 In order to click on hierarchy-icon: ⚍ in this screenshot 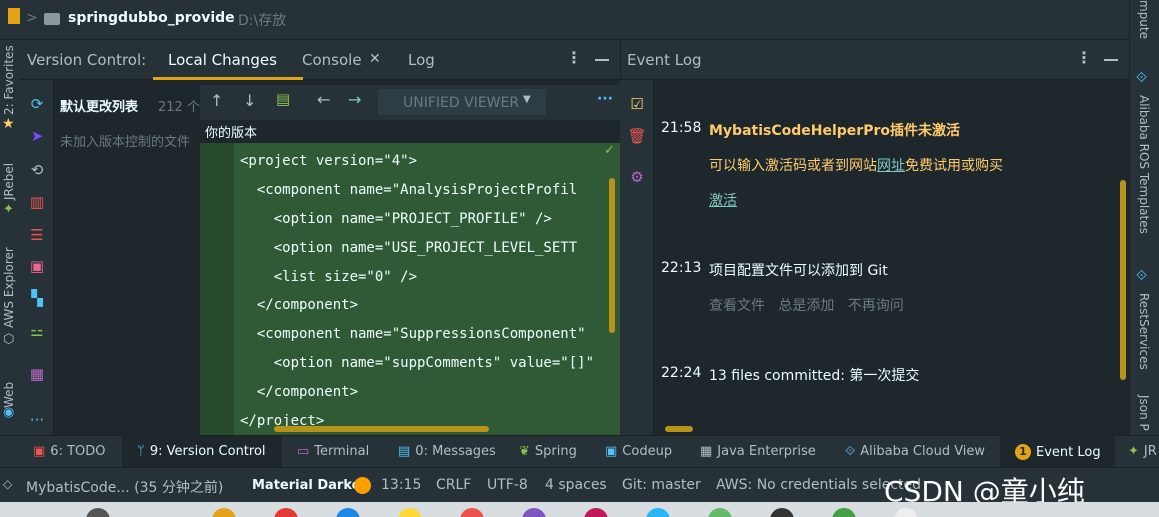, I will do `click(37, 331)`.